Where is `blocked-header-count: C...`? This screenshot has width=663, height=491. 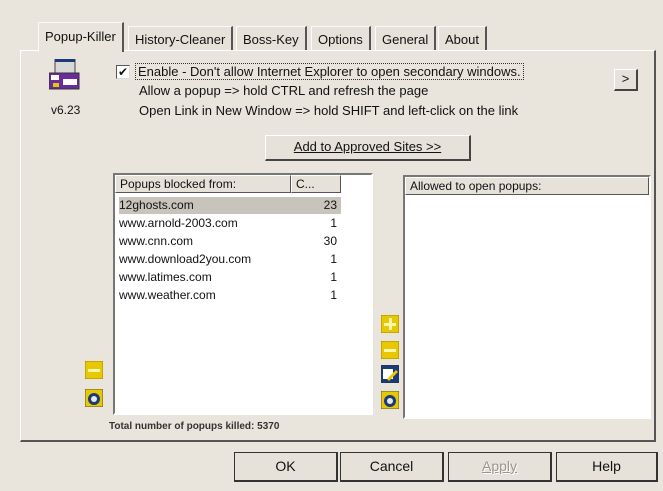 blocked-header-count: C... is located at coordinates (316, 184).